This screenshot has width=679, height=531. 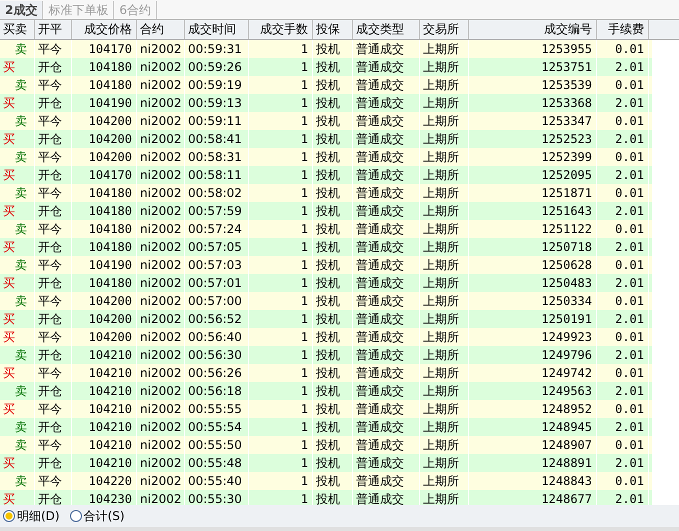 I want to click on column-header: 成交编号, so click(x=532, y=29).